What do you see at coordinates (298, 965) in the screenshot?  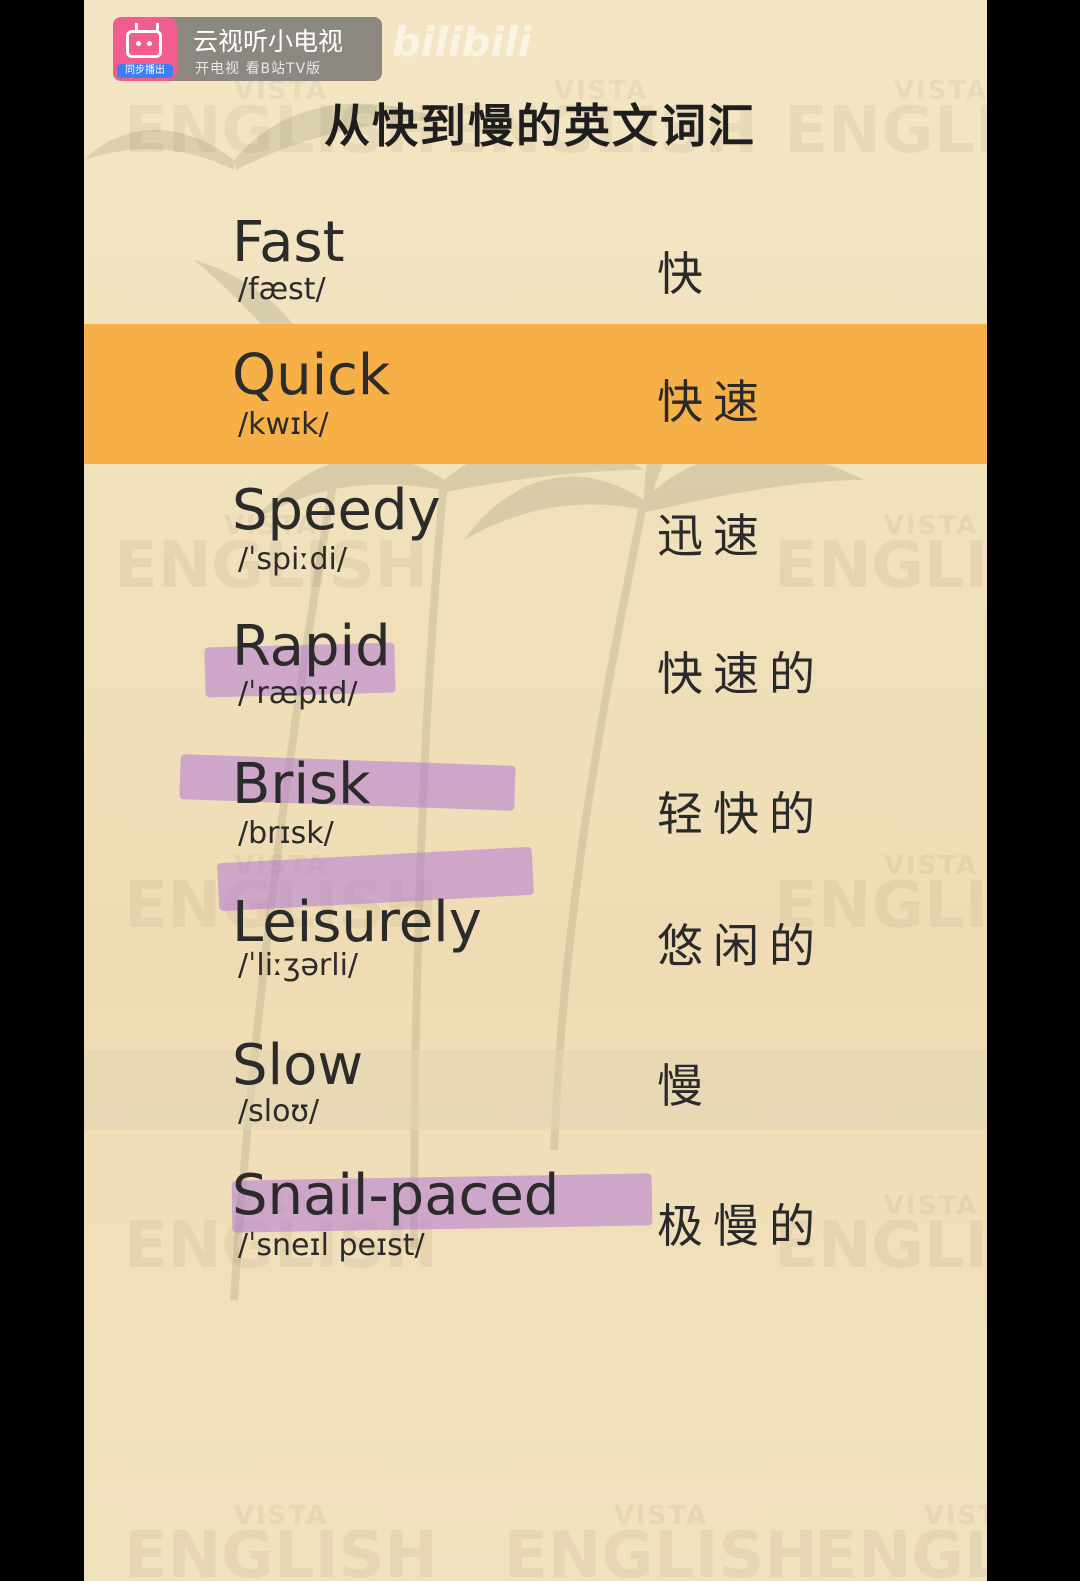 I see `phonetic: /ˈliːʒərli/` at bounding box center [298, 965].